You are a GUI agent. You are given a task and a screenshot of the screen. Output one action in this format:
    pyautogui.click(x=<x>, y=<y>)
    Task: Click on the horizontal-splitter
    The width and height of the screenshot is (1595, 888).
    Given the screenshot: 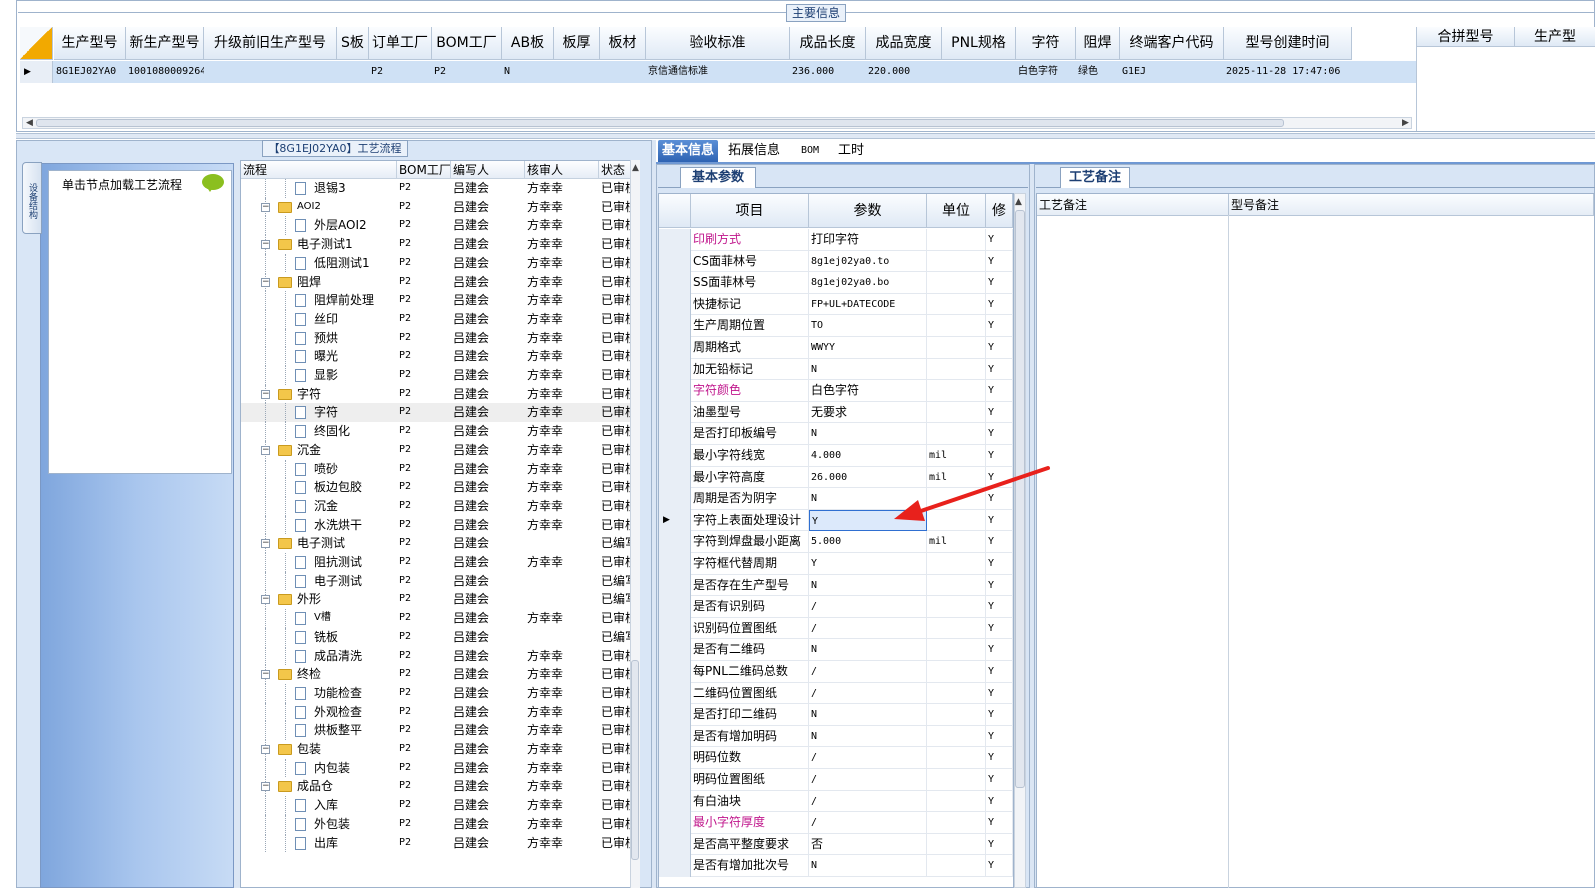 What is the action you would take?
    pyautogui.click(x=805, y=136)
    